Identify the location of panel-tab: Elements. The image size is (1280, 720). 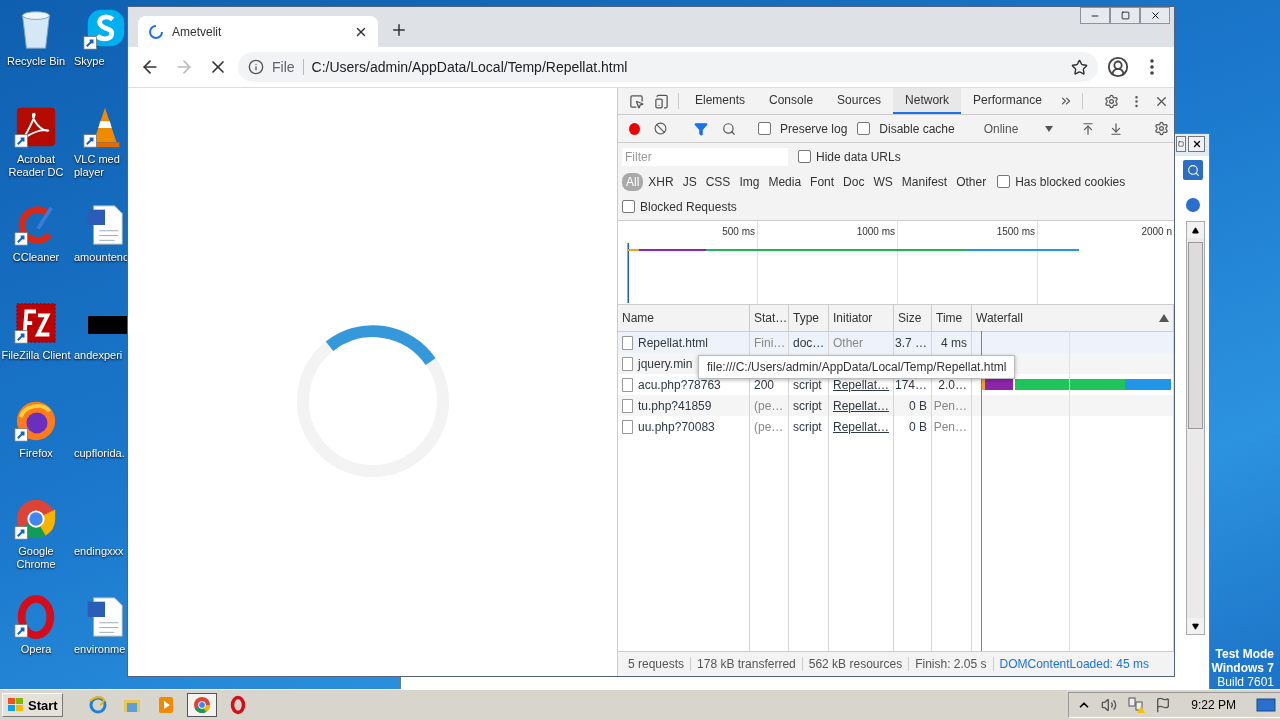
(720, 101).